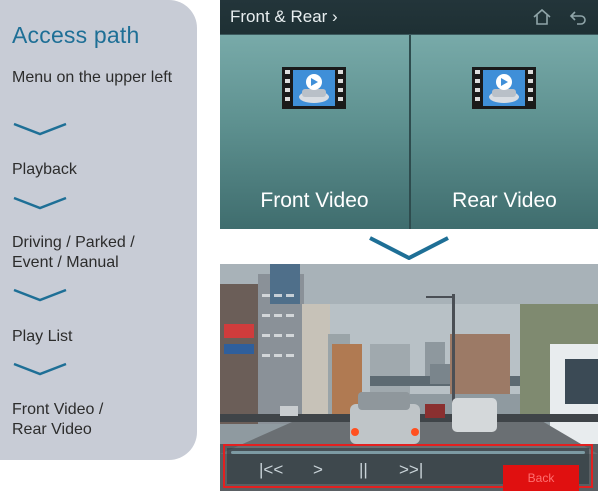 This screenshot has width=598, height=491. I want to click on screen-title: Front & Rear ›, so click(284, 17).